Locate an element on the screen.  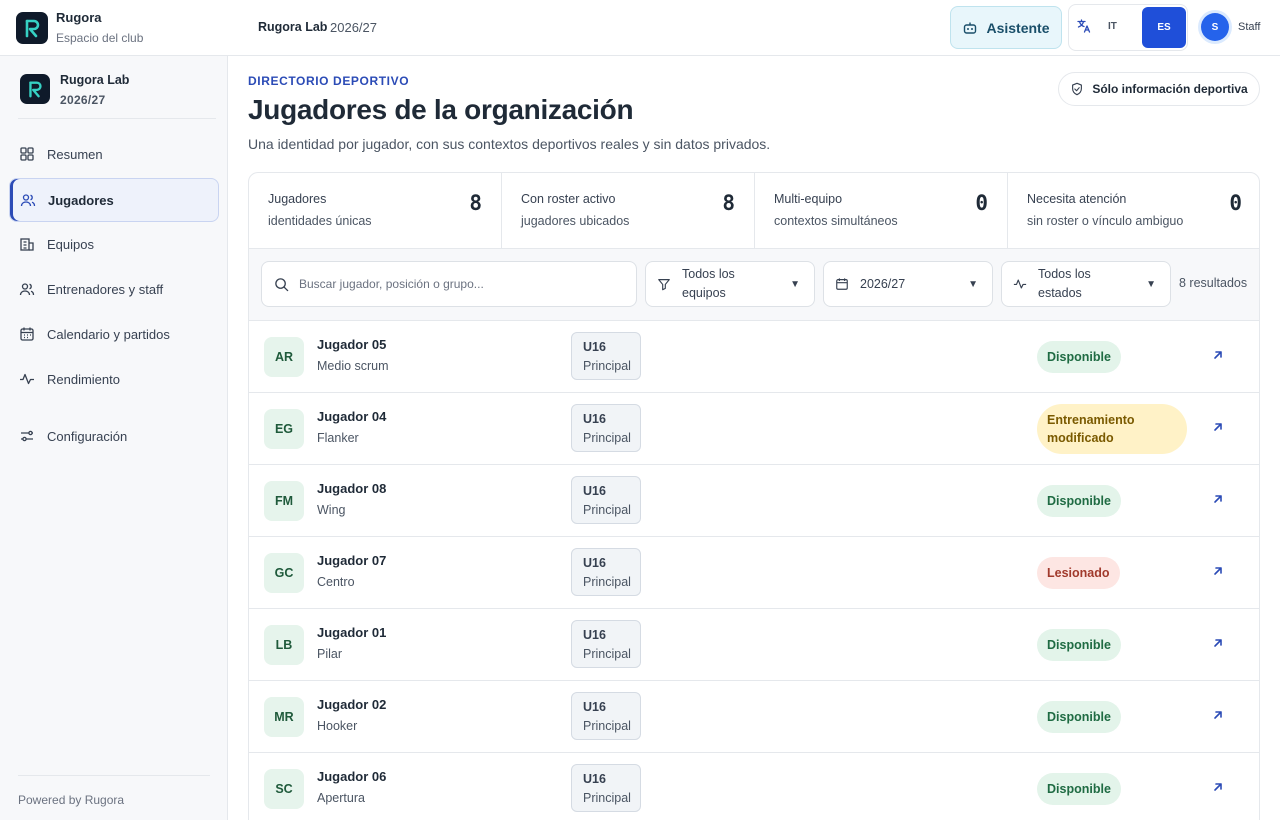
chip-label: Sólo información deportiva is located at coordinates (1170, 89).